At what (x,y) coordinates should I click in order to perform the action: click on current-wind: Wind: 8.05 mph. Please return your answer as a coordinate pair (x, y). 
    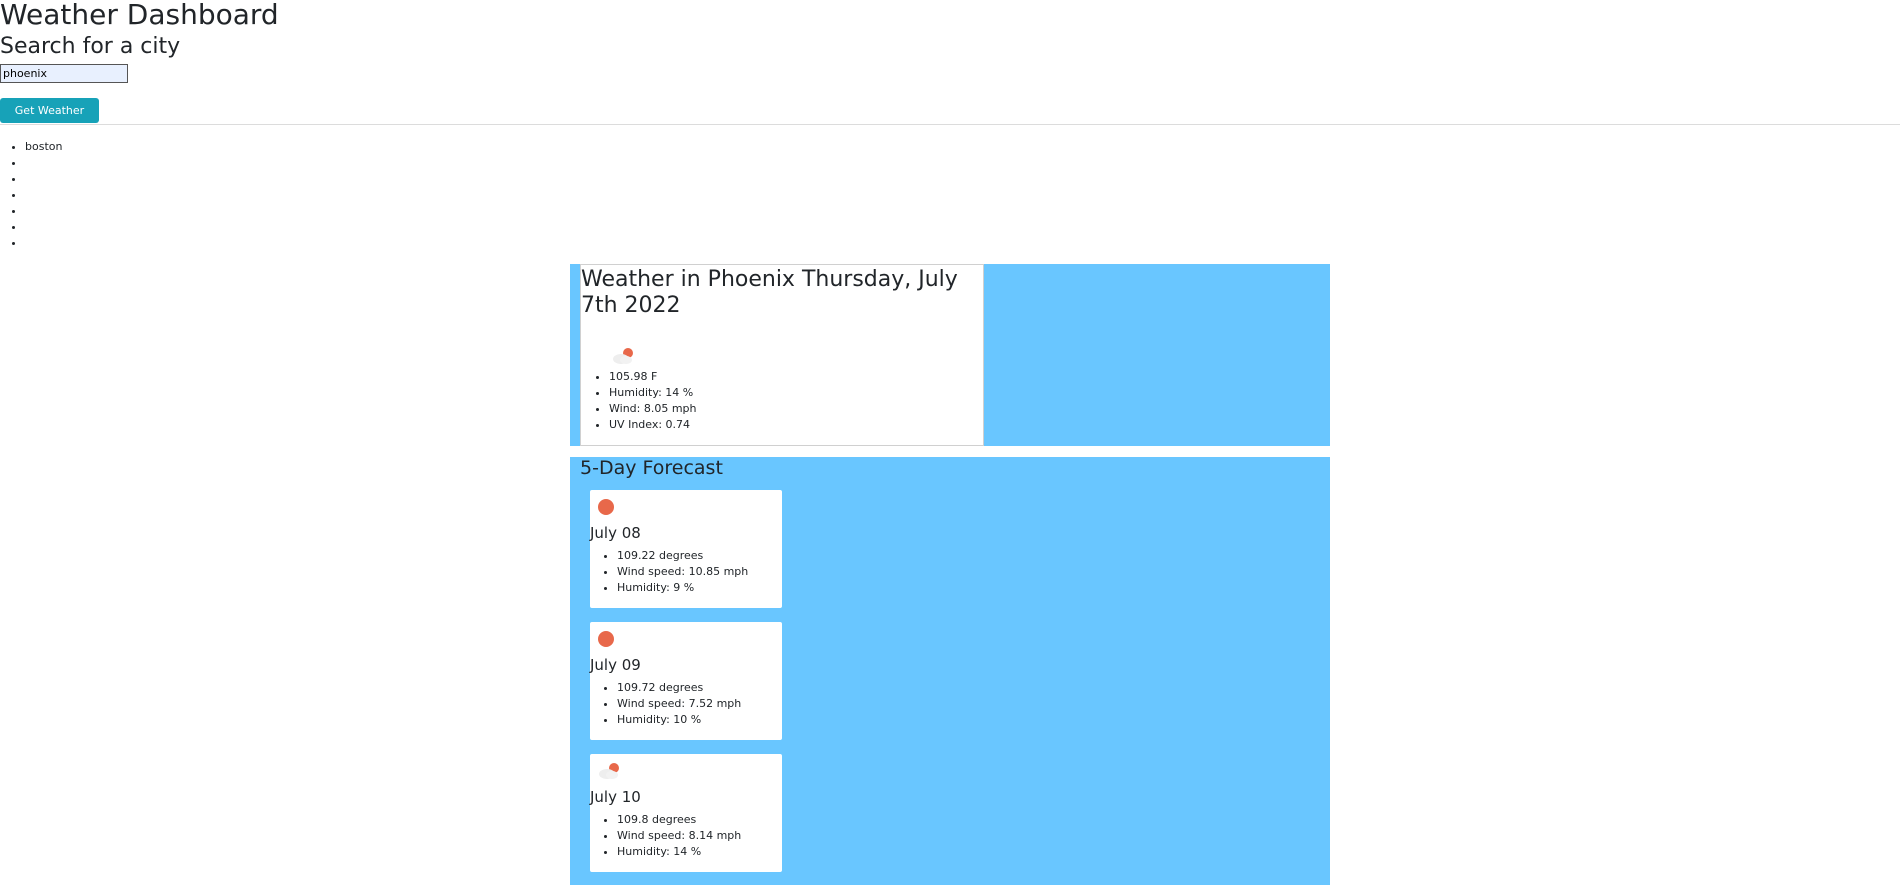
    Looking at the image, I should click on (653, 409).